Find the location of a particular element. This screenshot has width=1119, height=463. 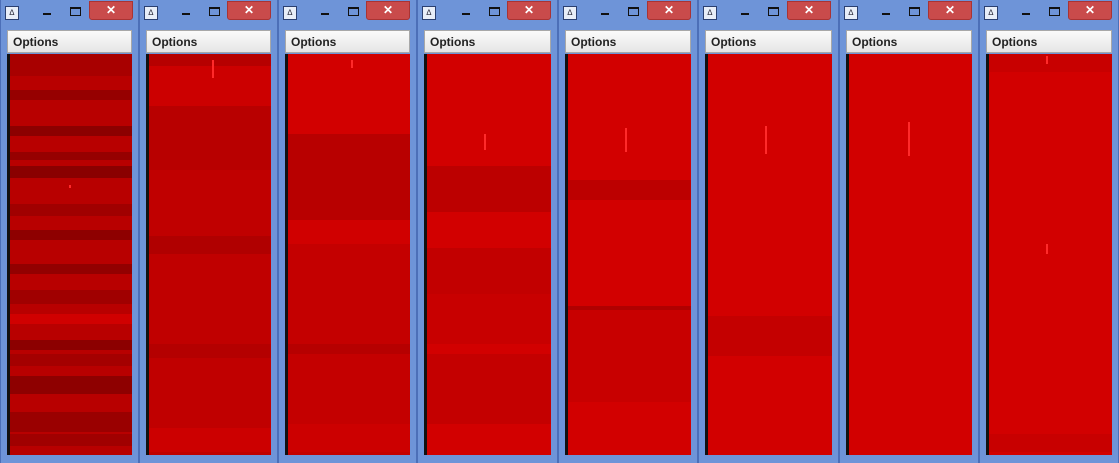

window-3: ∆ ✕ Options is located at coordinates (347, 231).